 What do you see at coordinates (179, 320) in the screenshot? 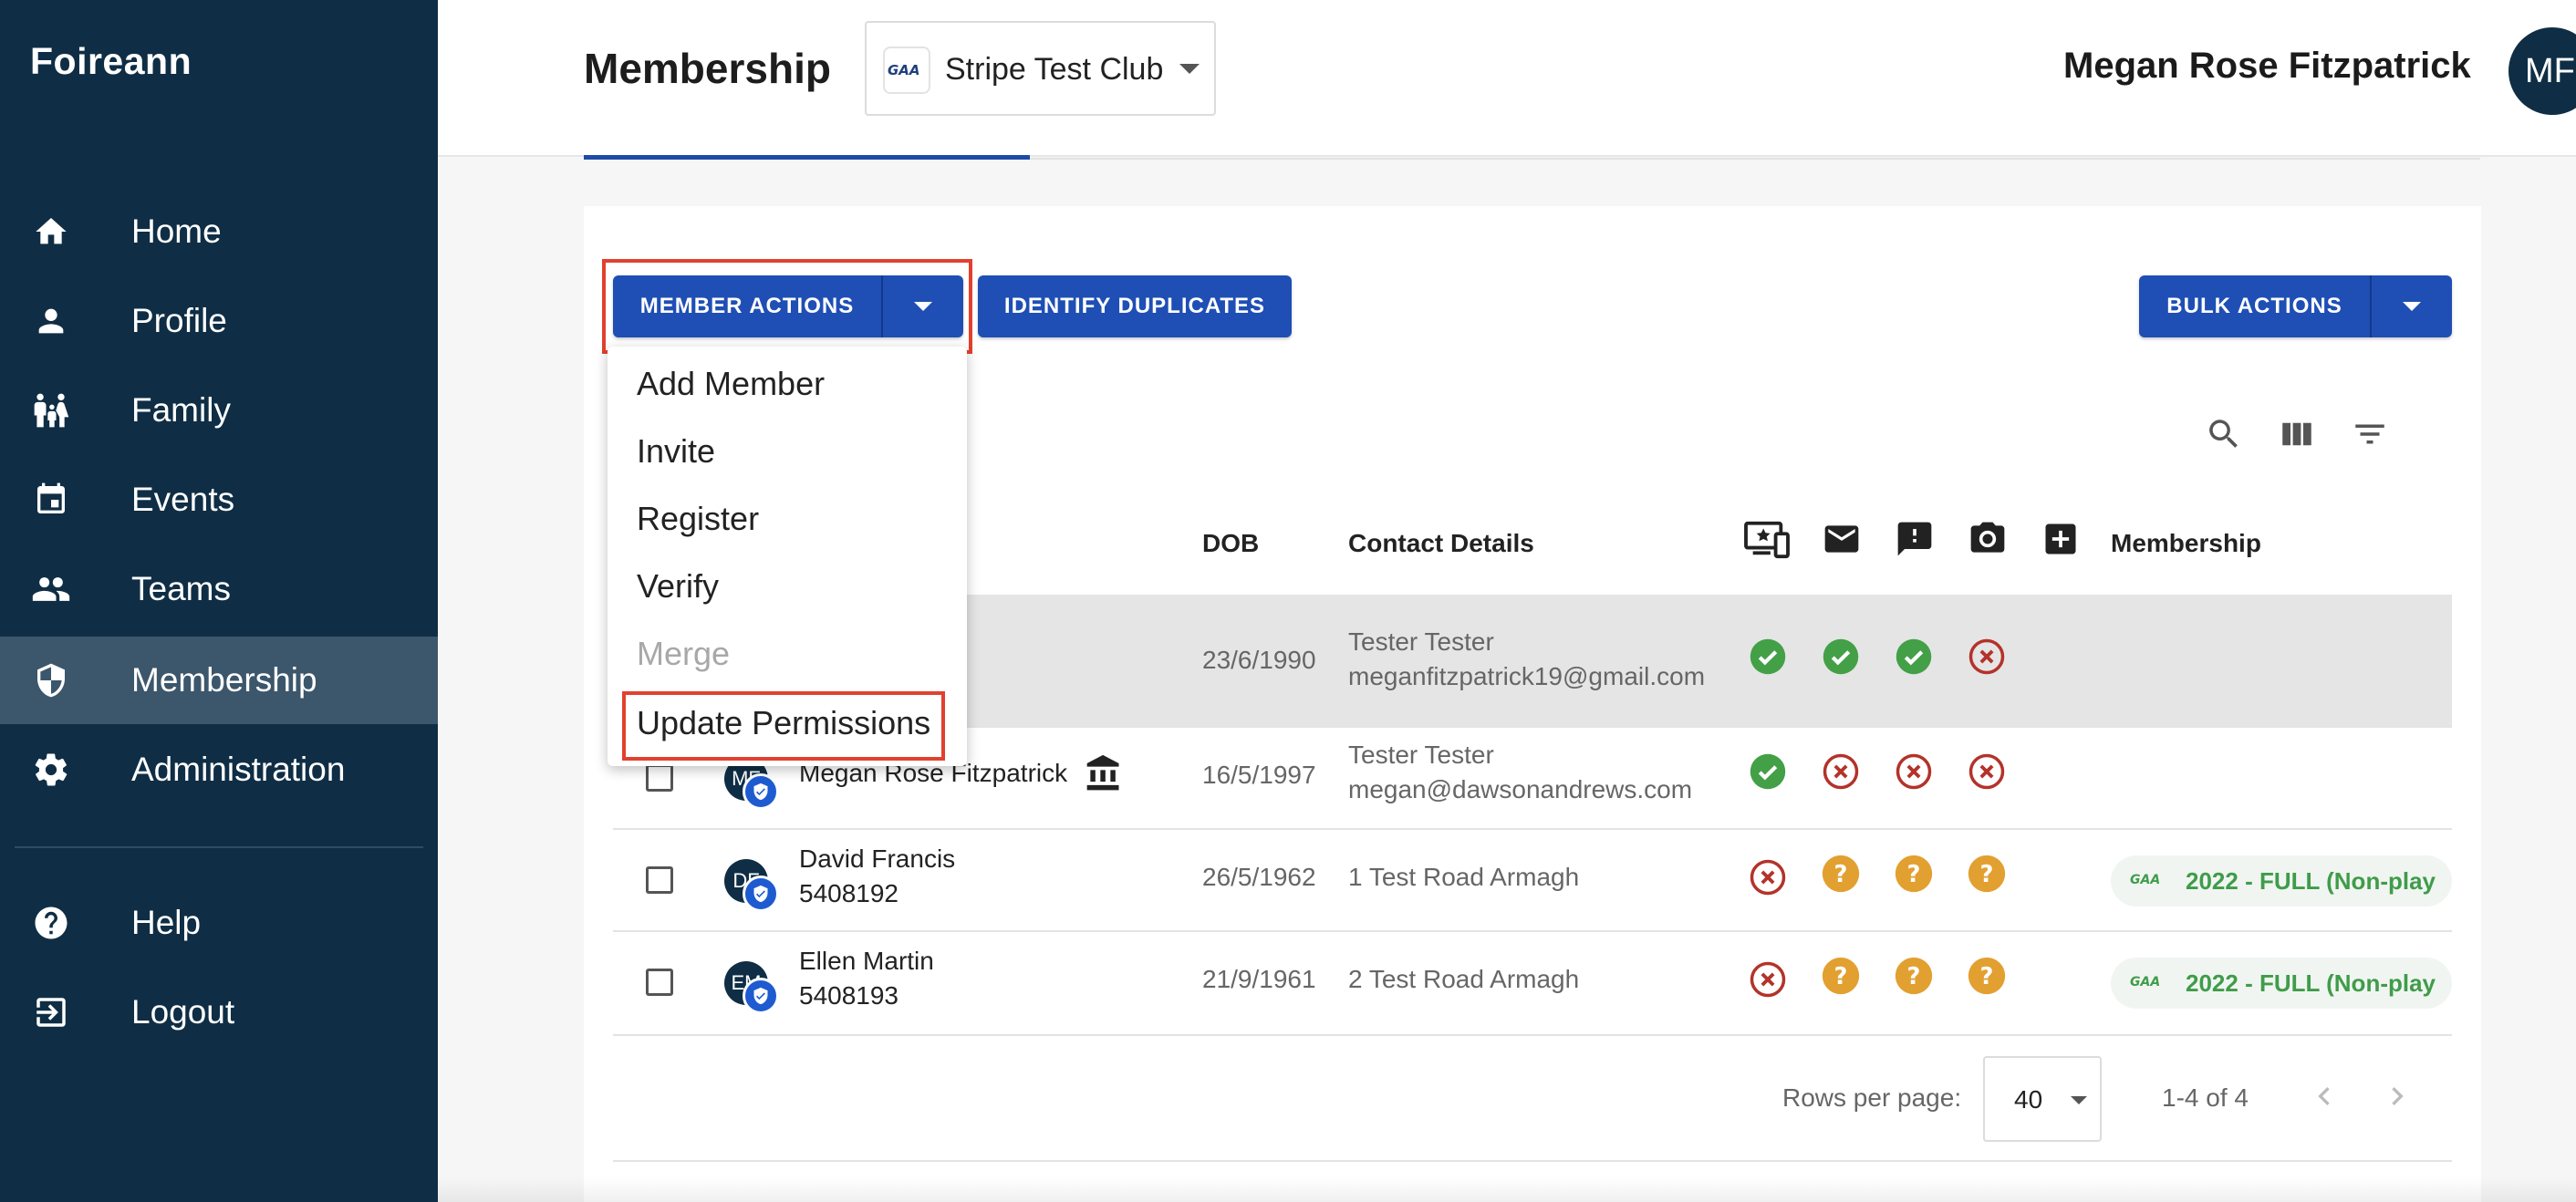
I see `sidebar-item-label: Profile` at bounding box center [179, 320].